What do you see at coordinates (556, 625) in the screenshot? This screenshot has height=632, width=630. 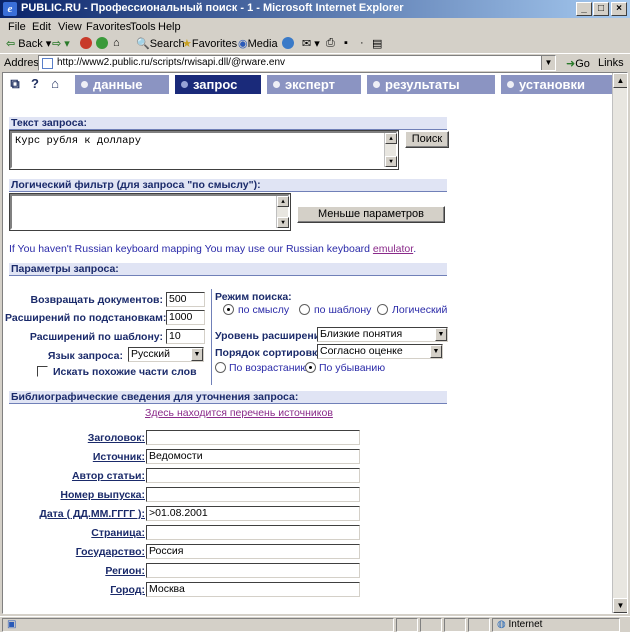 I see `security-zone: ◍ Internet` at bounding box center [556, 625].